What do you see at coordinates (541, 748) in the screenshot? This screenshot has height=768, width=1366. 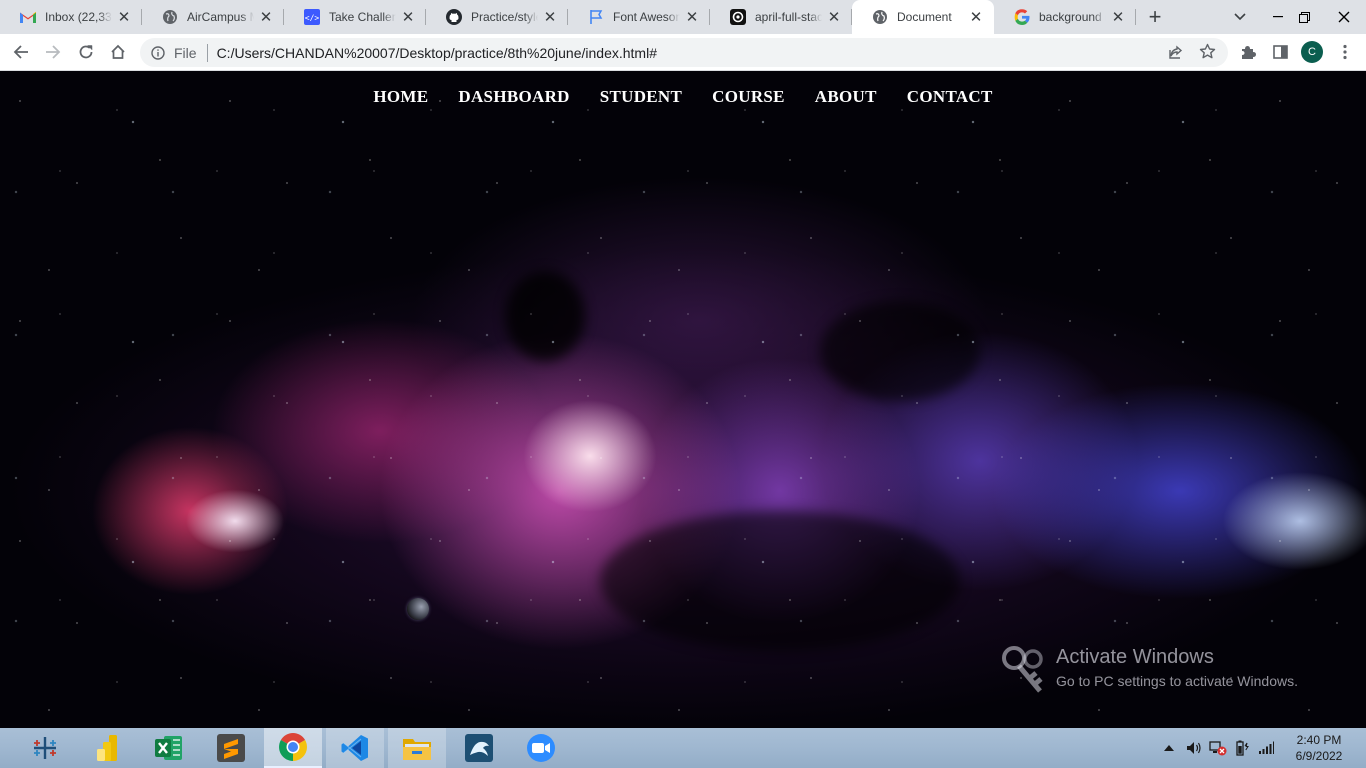 I see `taskbar-zoom` at bounding box center [541, 748].